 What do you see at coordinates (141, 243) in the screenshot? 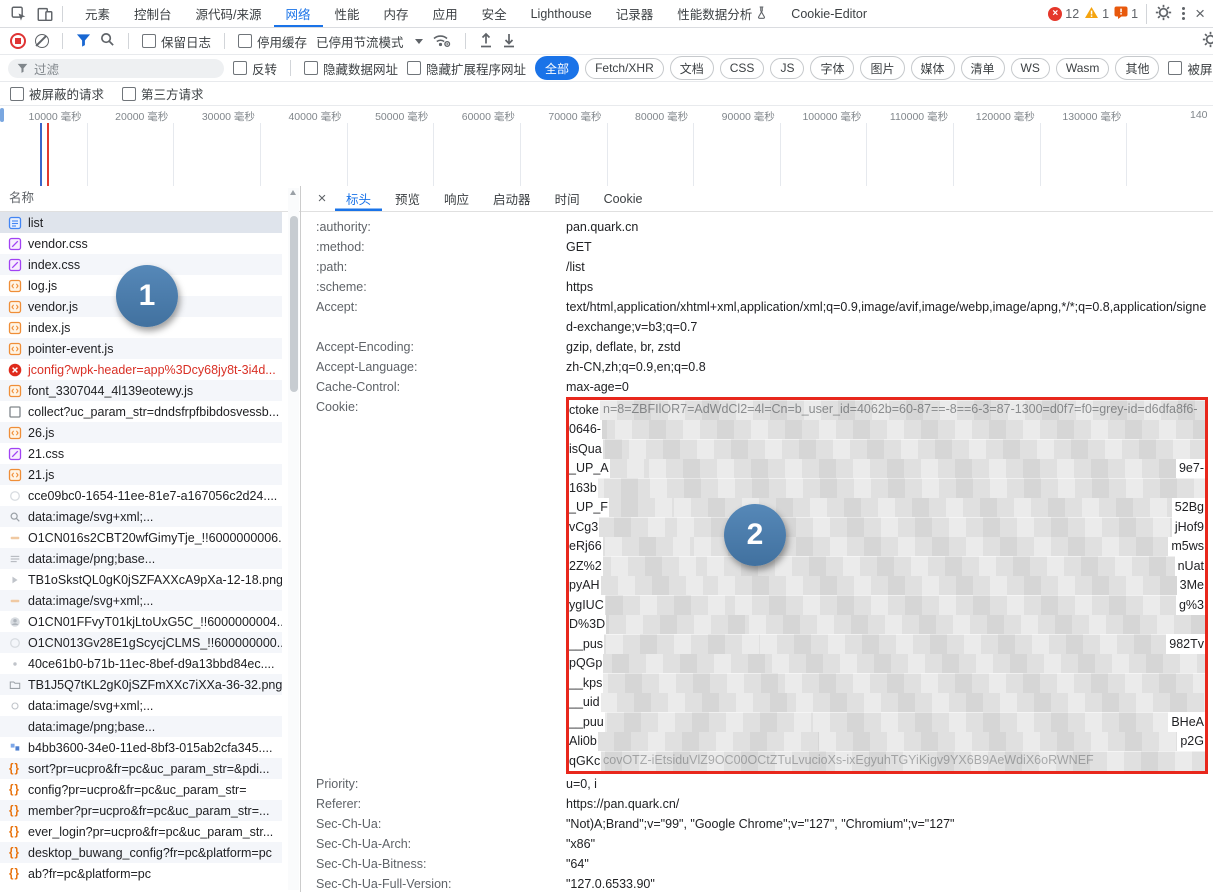
I see `request-row: vendor.css` at bounding box center [141, 243].